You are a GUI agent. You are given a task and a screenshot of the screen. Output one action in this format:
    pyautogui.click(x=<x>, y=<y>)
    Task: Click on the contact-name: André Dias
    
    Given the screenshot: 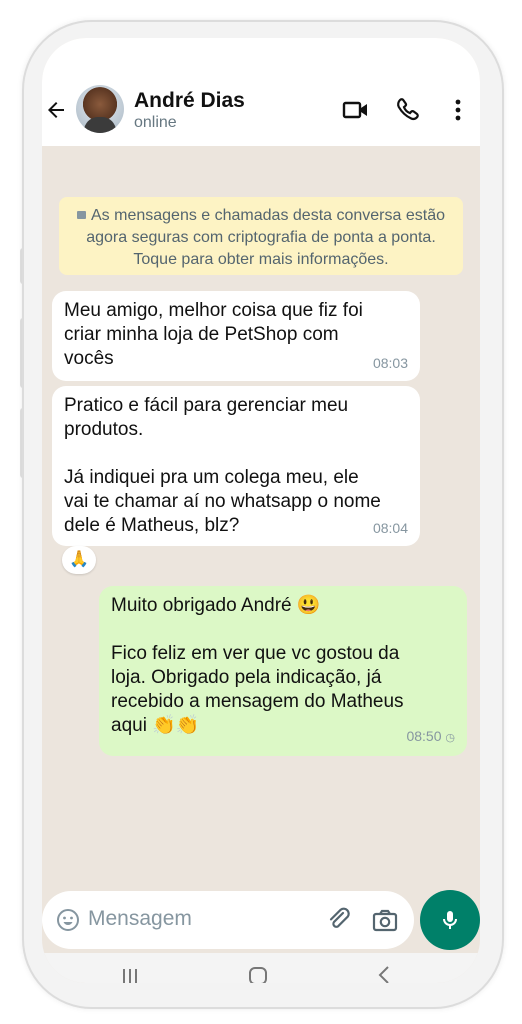 What is the action you would take?
    pyautogui.click(x=189, y=101)
    